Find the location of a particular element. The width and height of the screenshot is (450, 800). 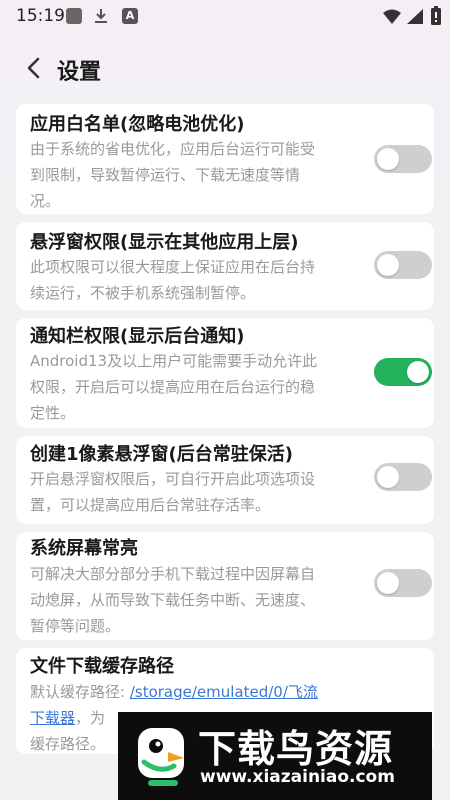

description-line: 续运行，不被手机系统强制暂停。 is located at coordinates (143, 293).